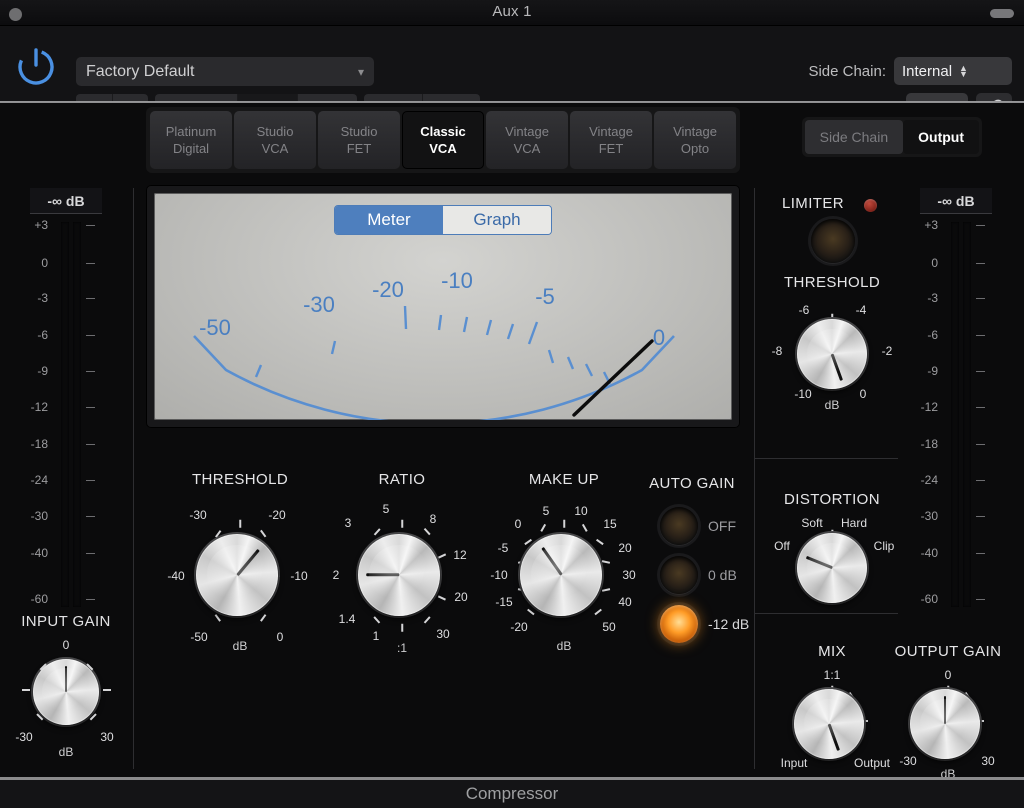 This screenshot has width=1024, height=808. Describe the element at coordinates (561, 575) in the screenshot. I see `make-up-knob` at that location.